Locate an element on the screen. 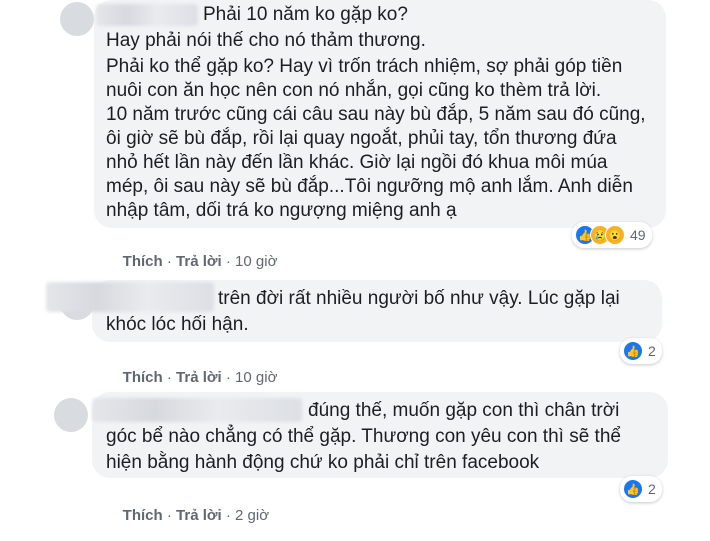 The image size is (710, 541). timestamp: 2 giờ is located at coordinates (252, 515).